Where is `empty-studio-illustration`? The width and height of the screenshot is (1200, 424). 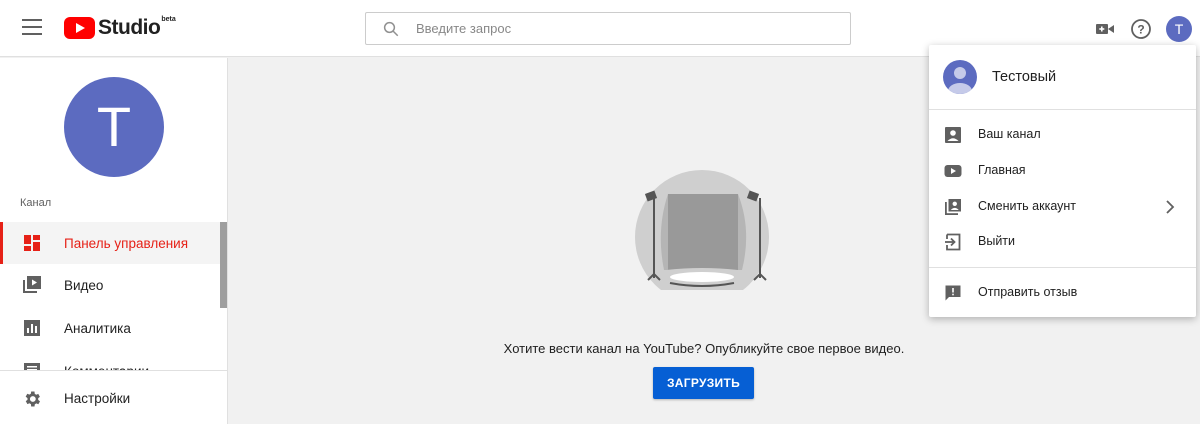
empty-studio-illustration is located at coordinates (702, 230).